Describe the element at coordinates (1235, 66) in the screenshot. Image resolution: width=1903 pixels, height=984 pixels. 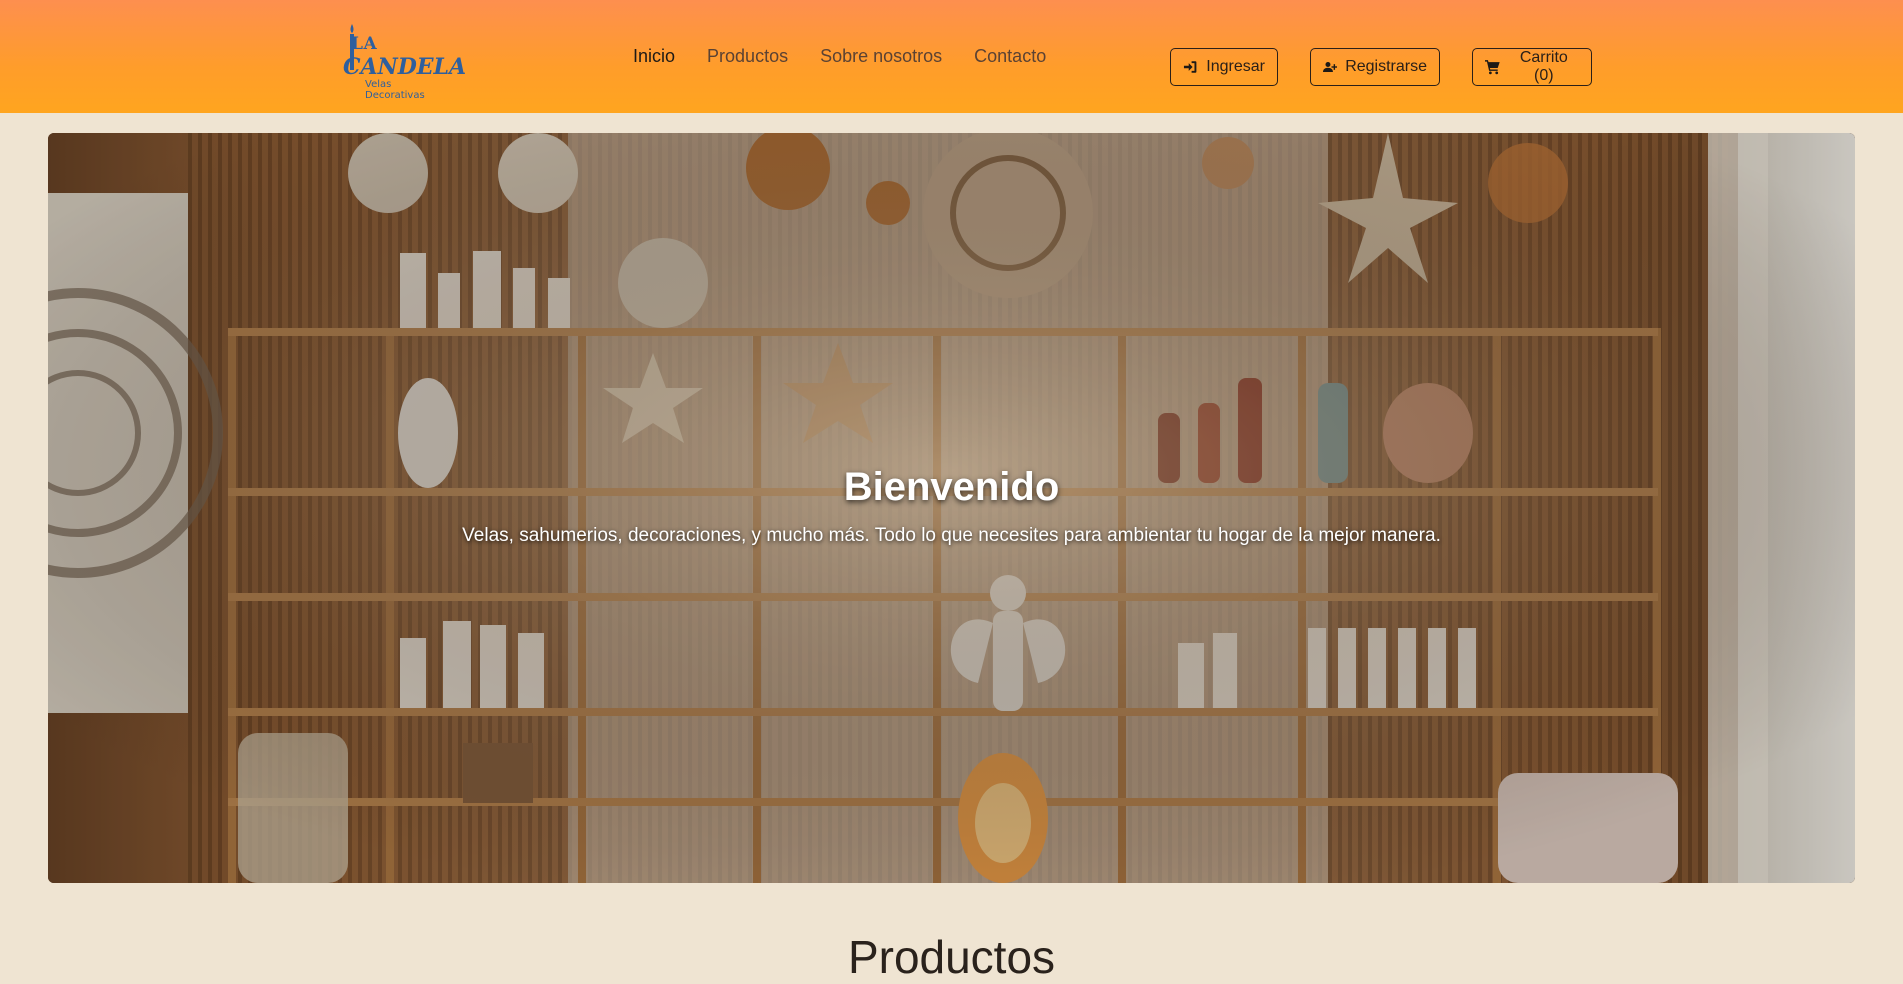
I see `login-label: Ingresar` at that location.